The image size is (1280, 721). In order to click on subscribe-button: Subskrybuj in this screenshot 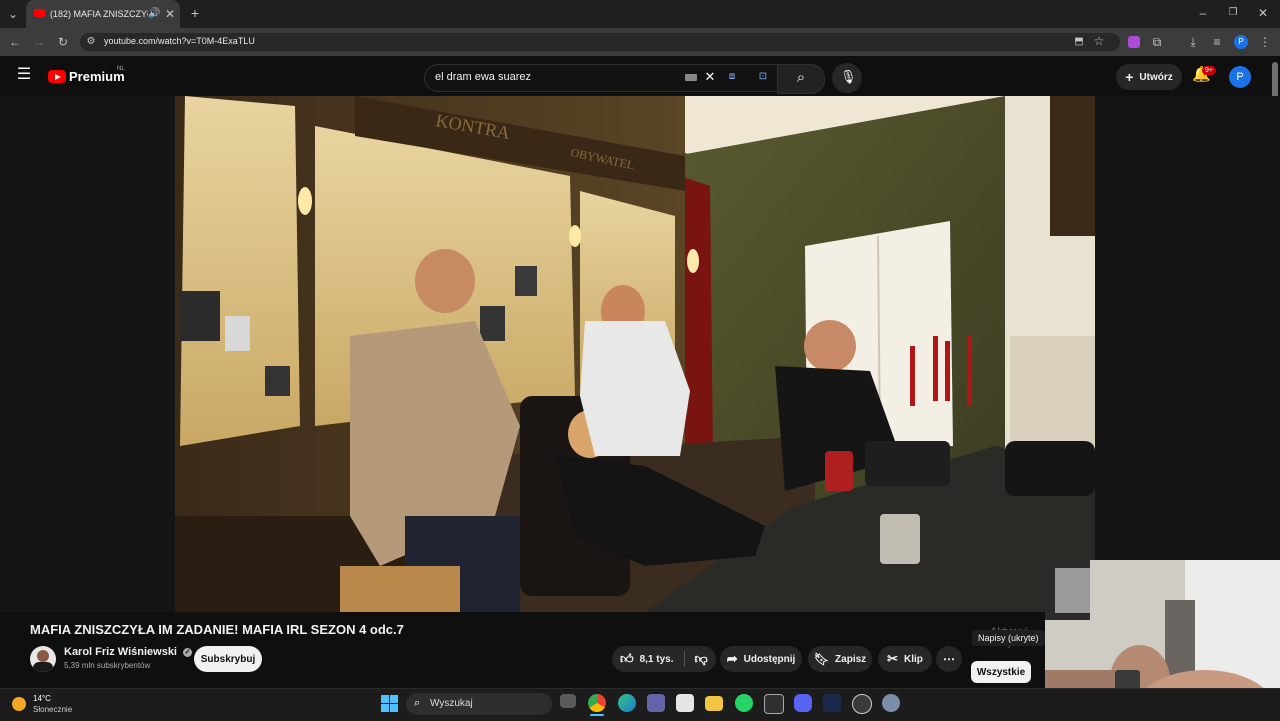, I will do `click(228, 659)`.